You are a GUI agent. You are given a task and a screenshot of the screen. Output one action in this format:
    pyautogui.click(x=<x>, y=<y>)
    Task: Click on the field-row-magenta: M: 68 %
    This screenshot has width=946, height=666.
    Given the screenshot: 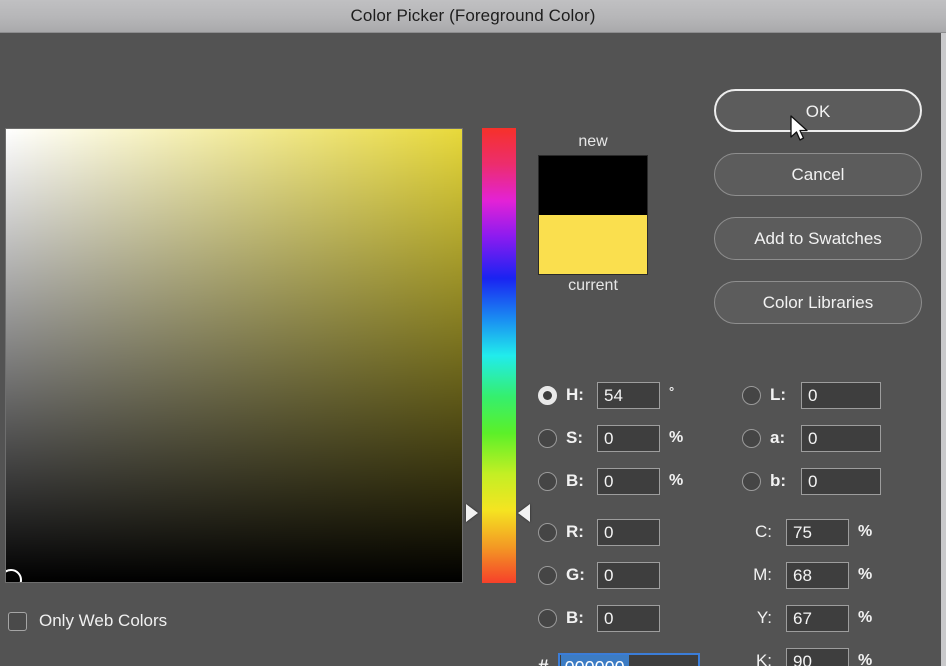 What is the action you would take?
    pyautogui.click(x=807, y=575)
    